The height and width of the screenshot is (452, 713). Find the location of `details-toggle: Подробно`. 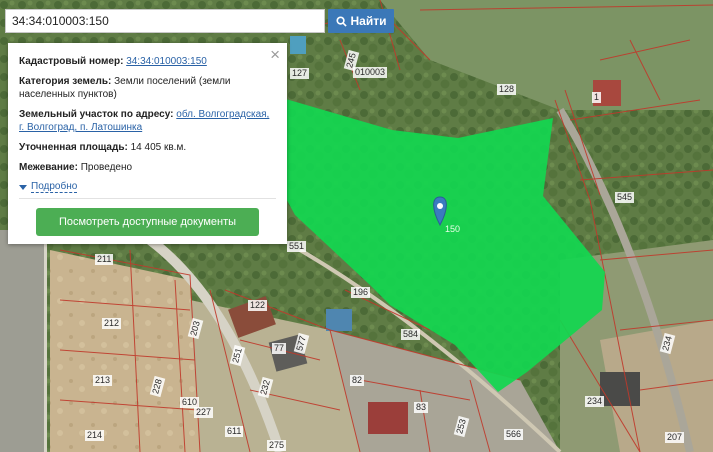

details-toggle: Подробно is located at coordinates (147, 187).